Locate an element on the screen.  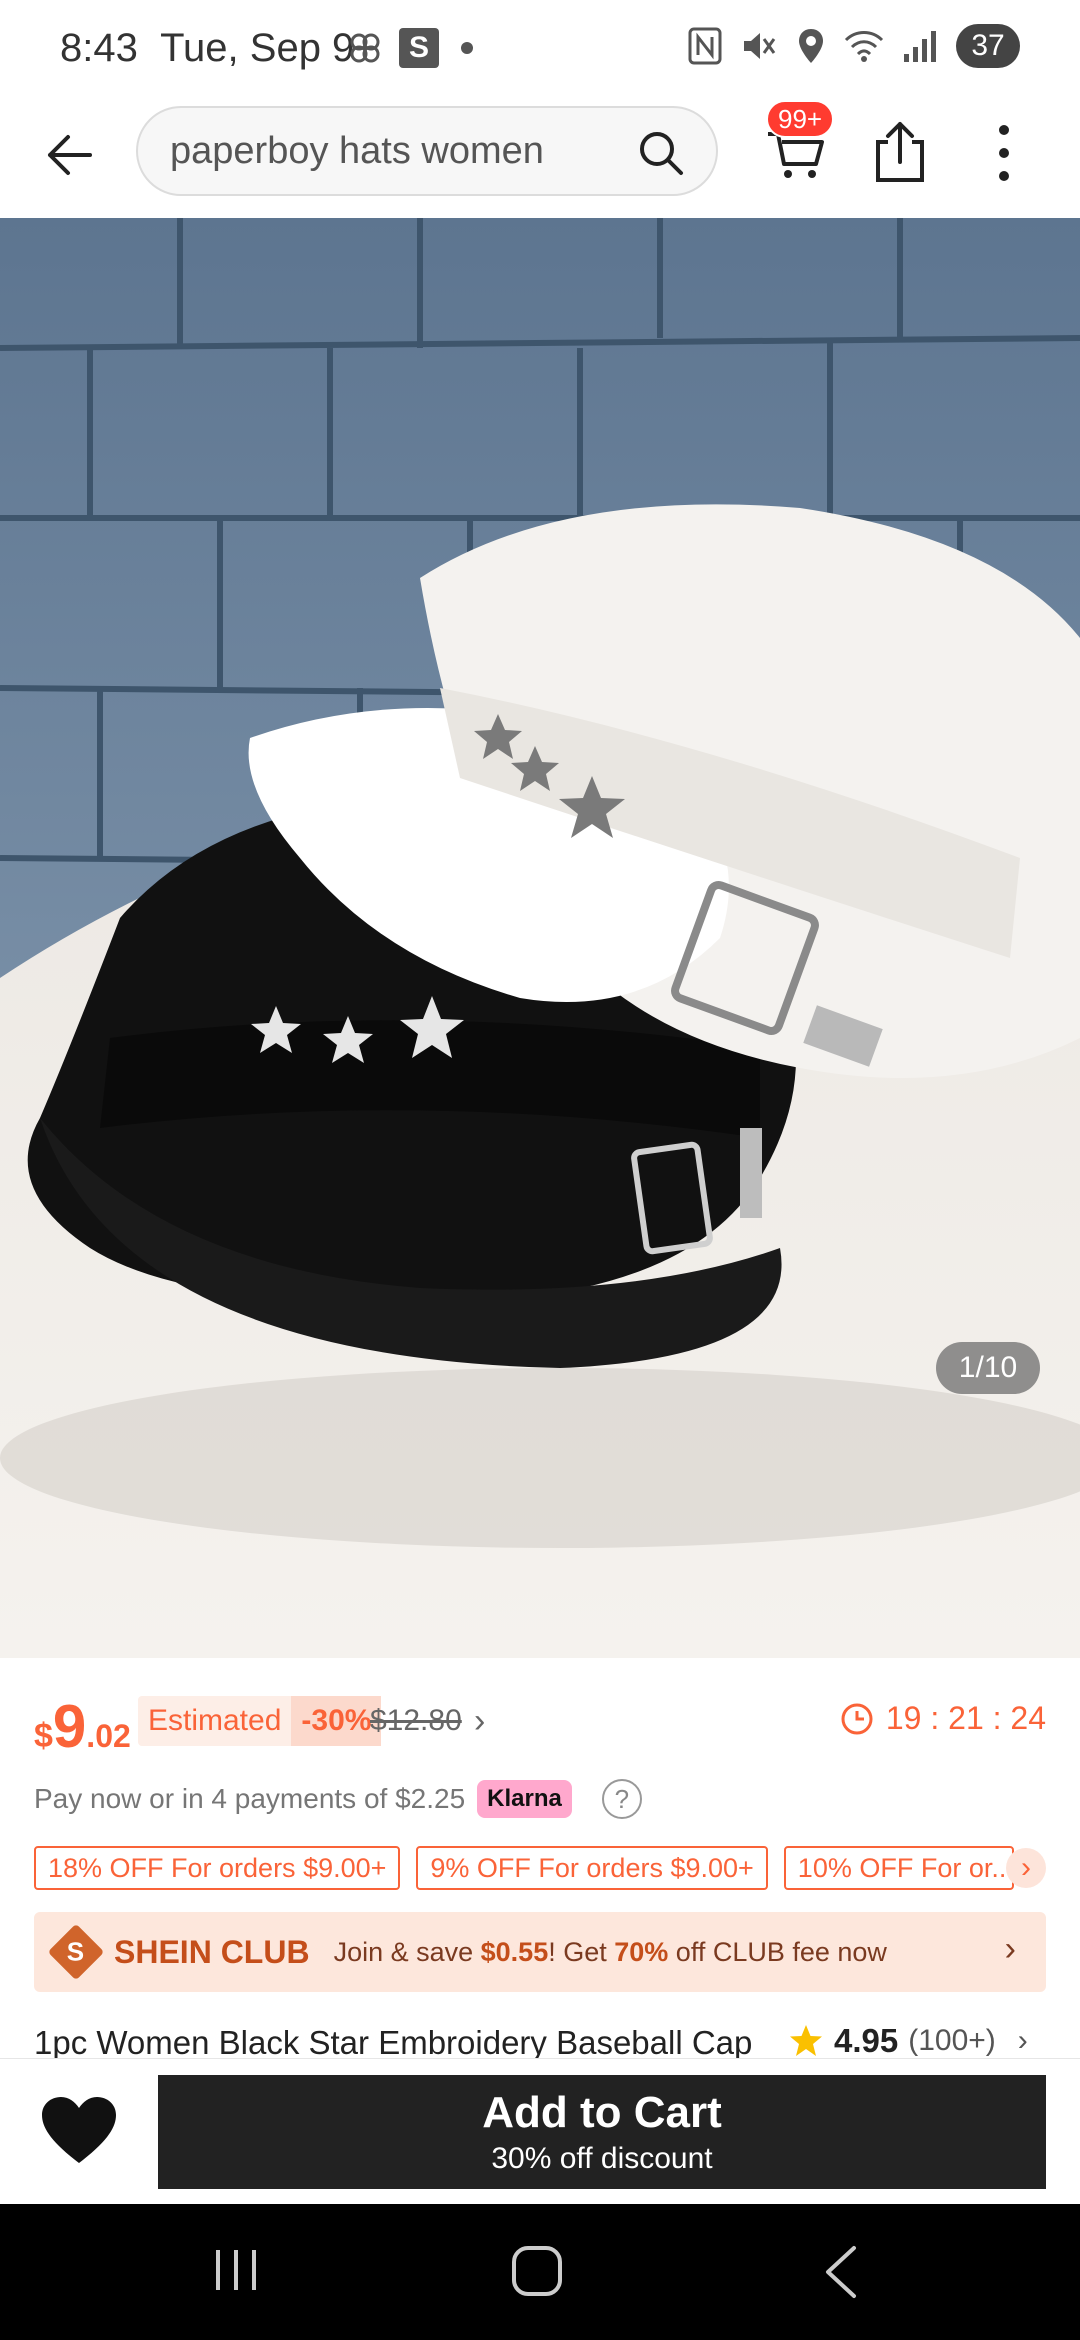
battery-icon: 37 is located at coordinates (988, 46).